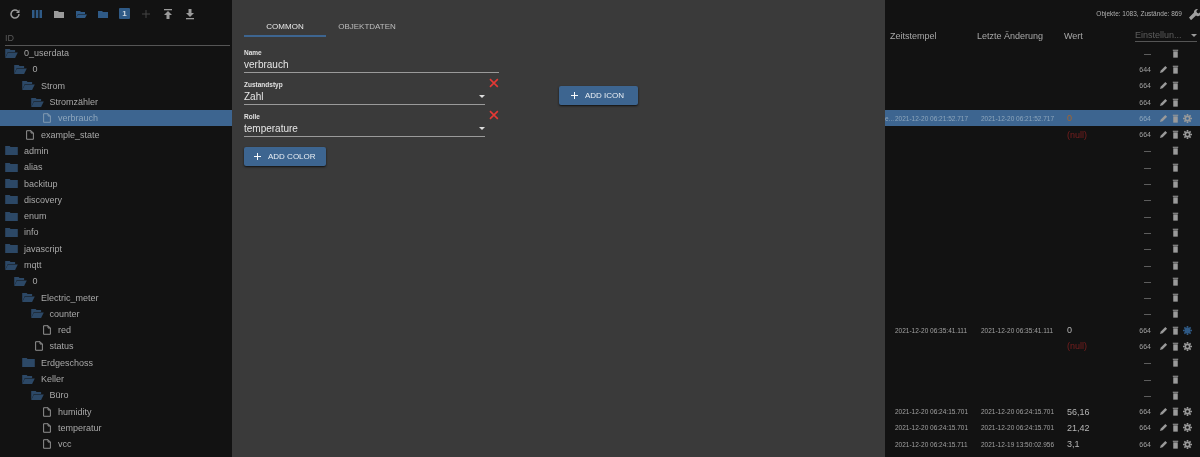 The width and height of the screenshot is (1200, 457). Describe the element at coordinates (285, 27) in the screenshot. I see `tab: COMMON` at that location.